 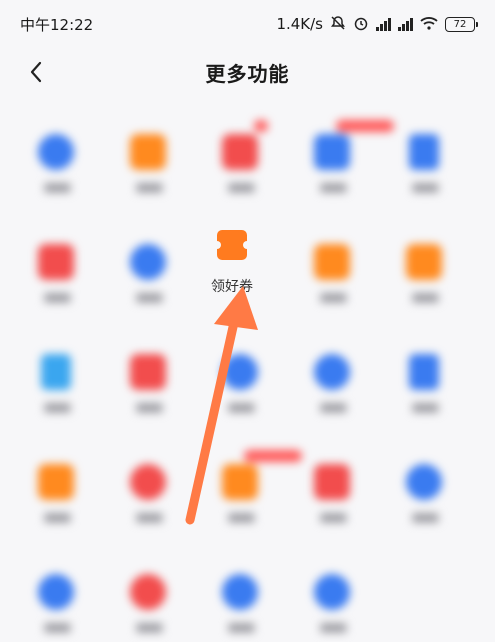 I want to click on bag-icon, so click(x=240, y=482).